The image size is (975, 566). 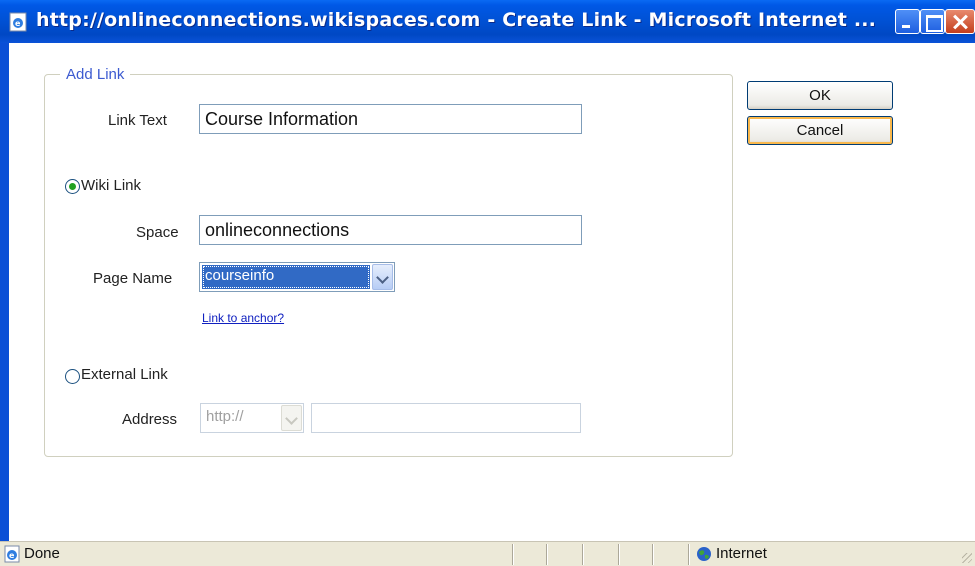 I want to click on external-link-label: External Link, so click(x=124, y=374).